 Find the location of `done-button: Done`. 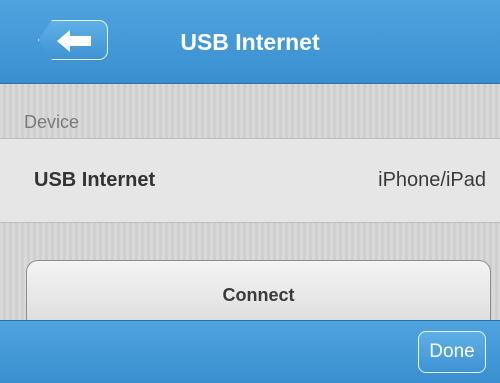

done-button: Done is located at coordinates (452, 352).